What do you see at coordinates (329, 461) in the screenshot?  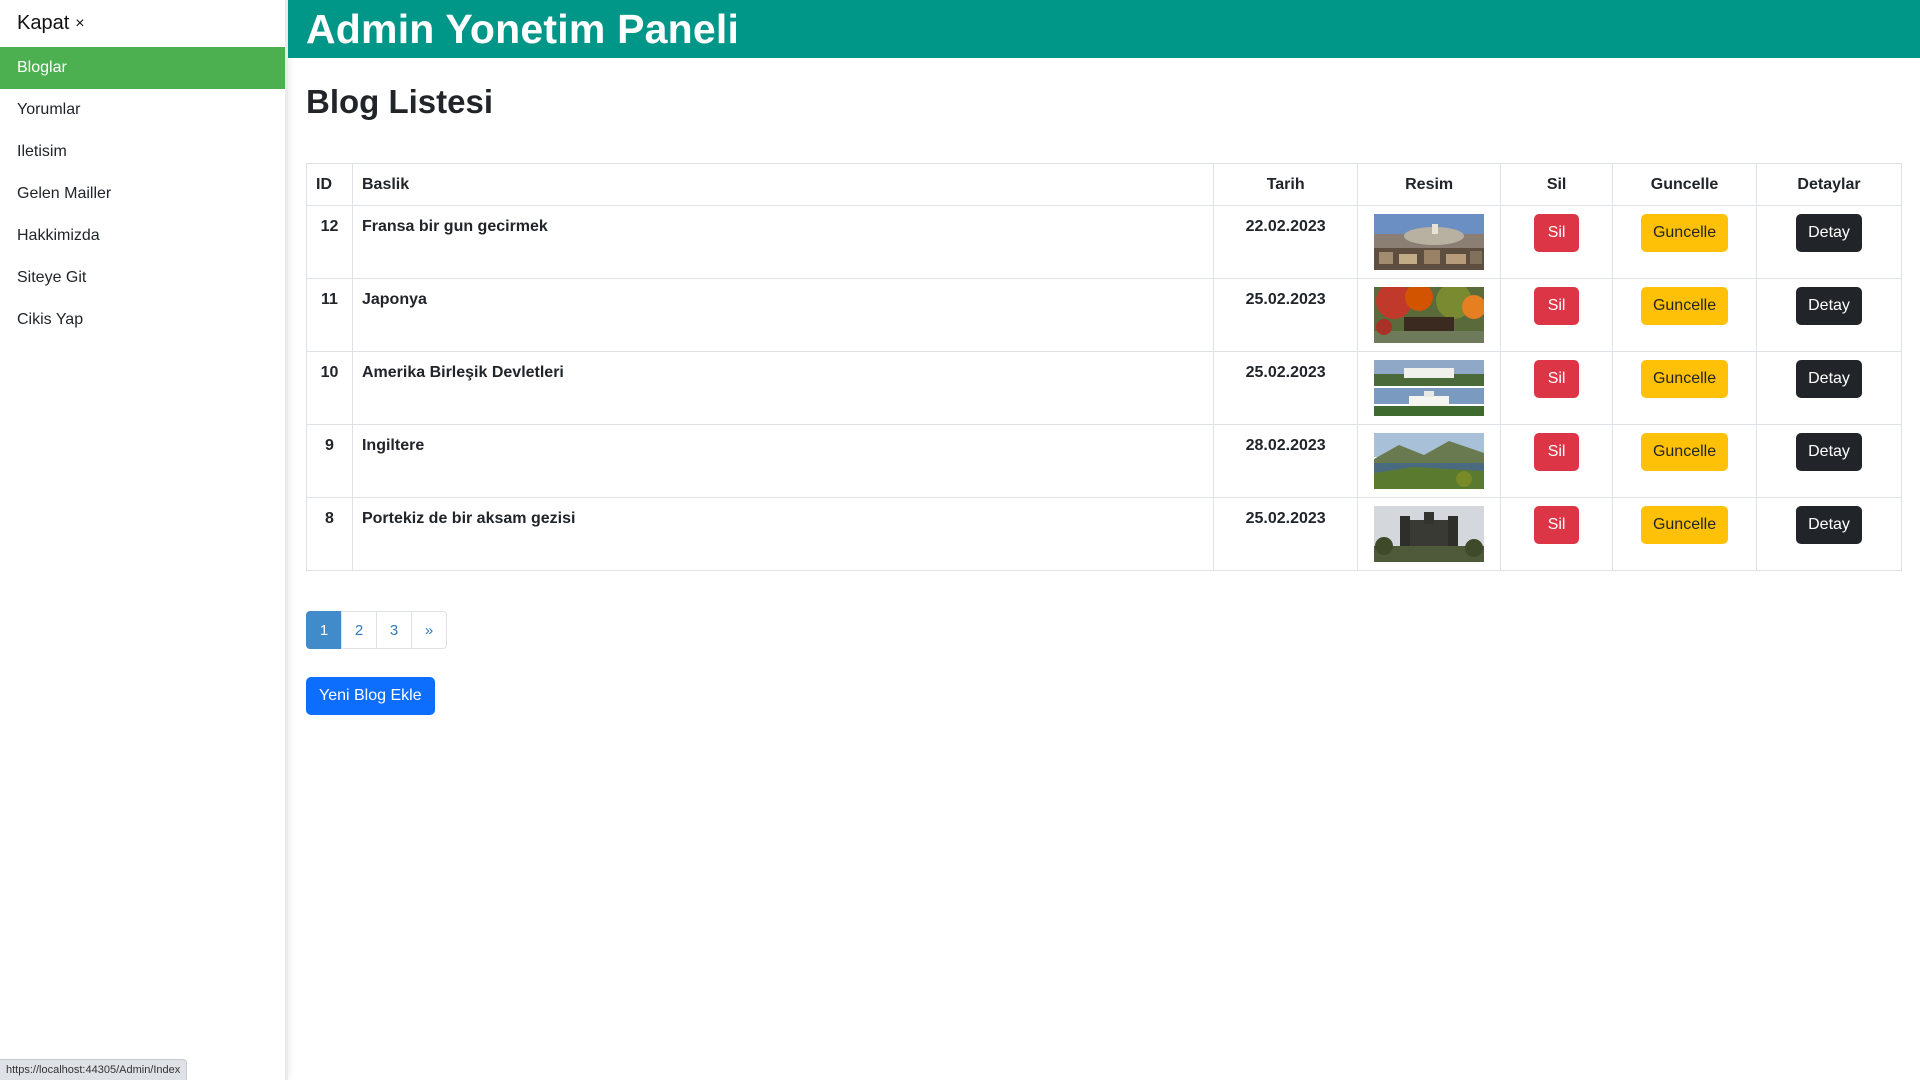 I see `cell-id: 9` at bounding box center [329, 461].